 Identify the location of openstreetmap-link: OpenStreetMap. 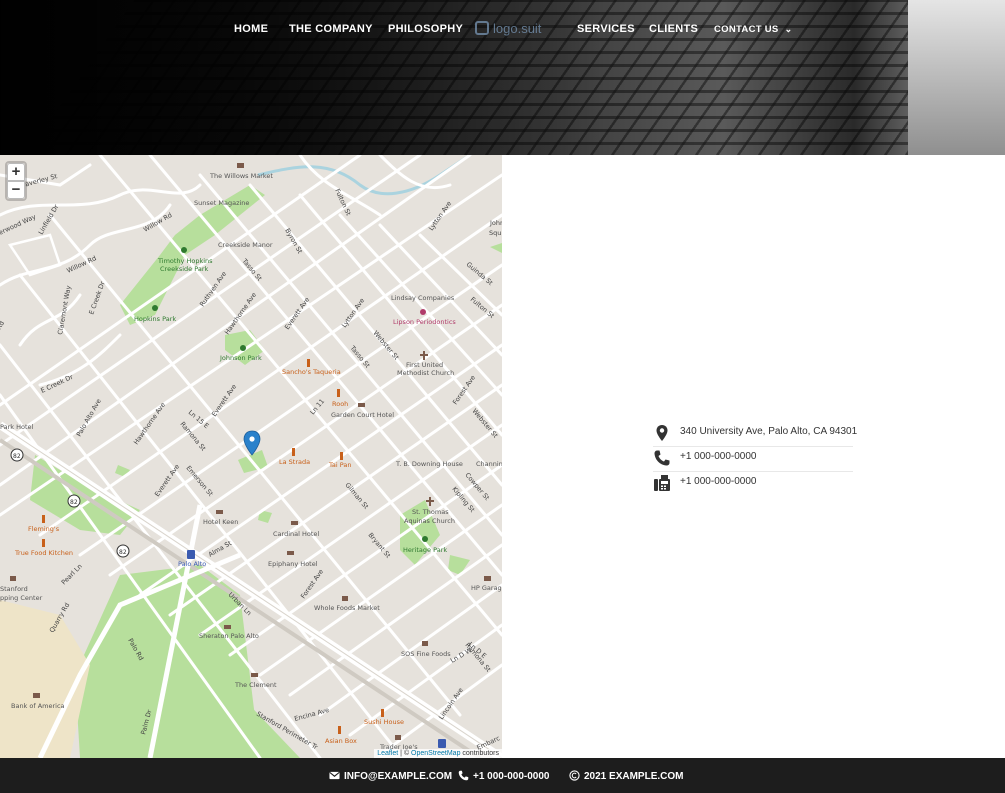
(435, 753).